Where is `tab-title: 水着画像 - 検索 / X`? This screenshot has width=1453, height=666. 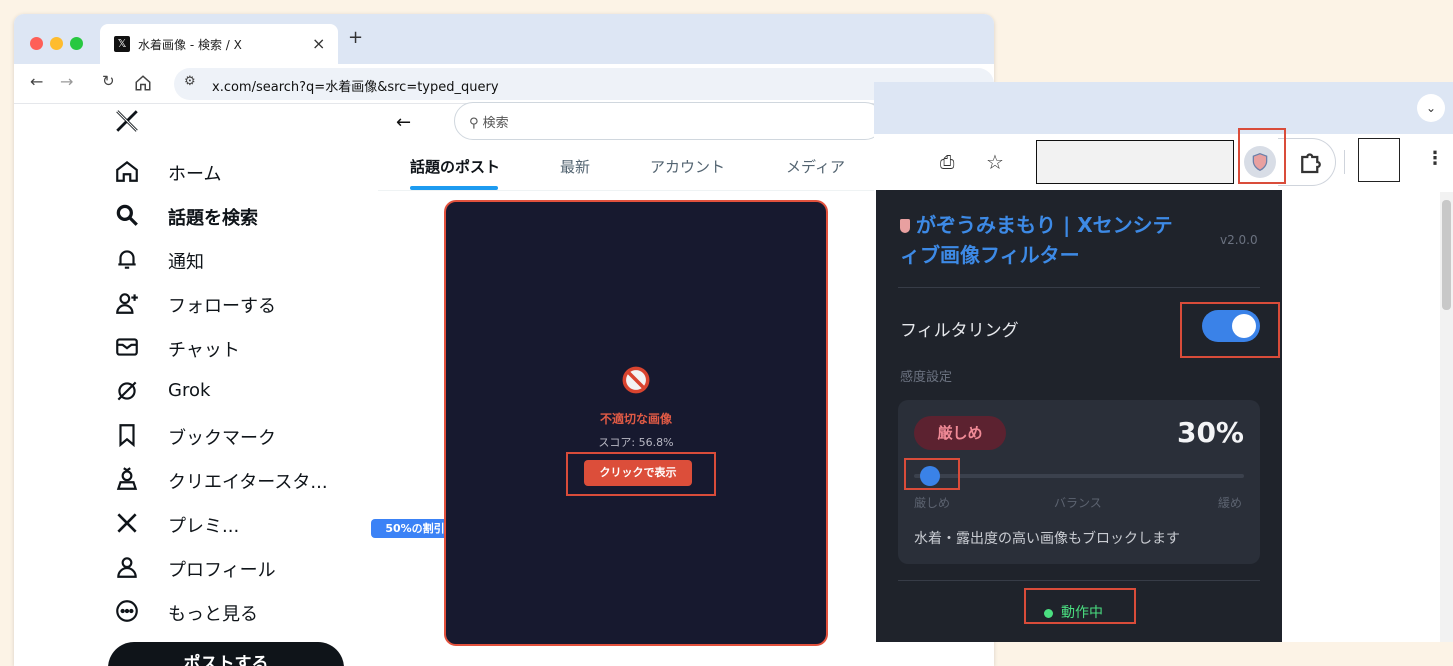
tab-title: 水着画像 - 検索 / X is located at coordinates (190, 45).